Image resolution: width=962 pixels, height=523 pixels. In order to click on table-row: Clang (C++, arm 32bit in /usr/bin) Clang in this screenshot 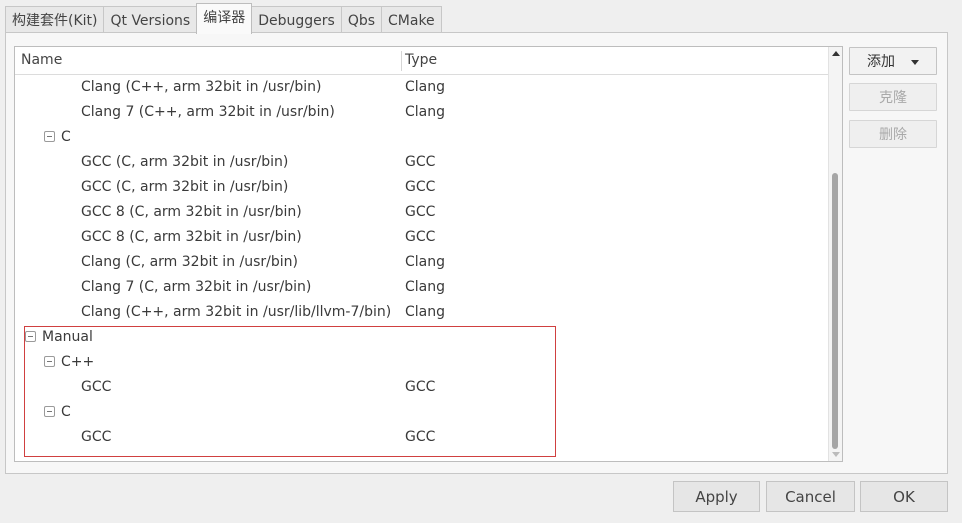, I will do `click(421, 87)`.